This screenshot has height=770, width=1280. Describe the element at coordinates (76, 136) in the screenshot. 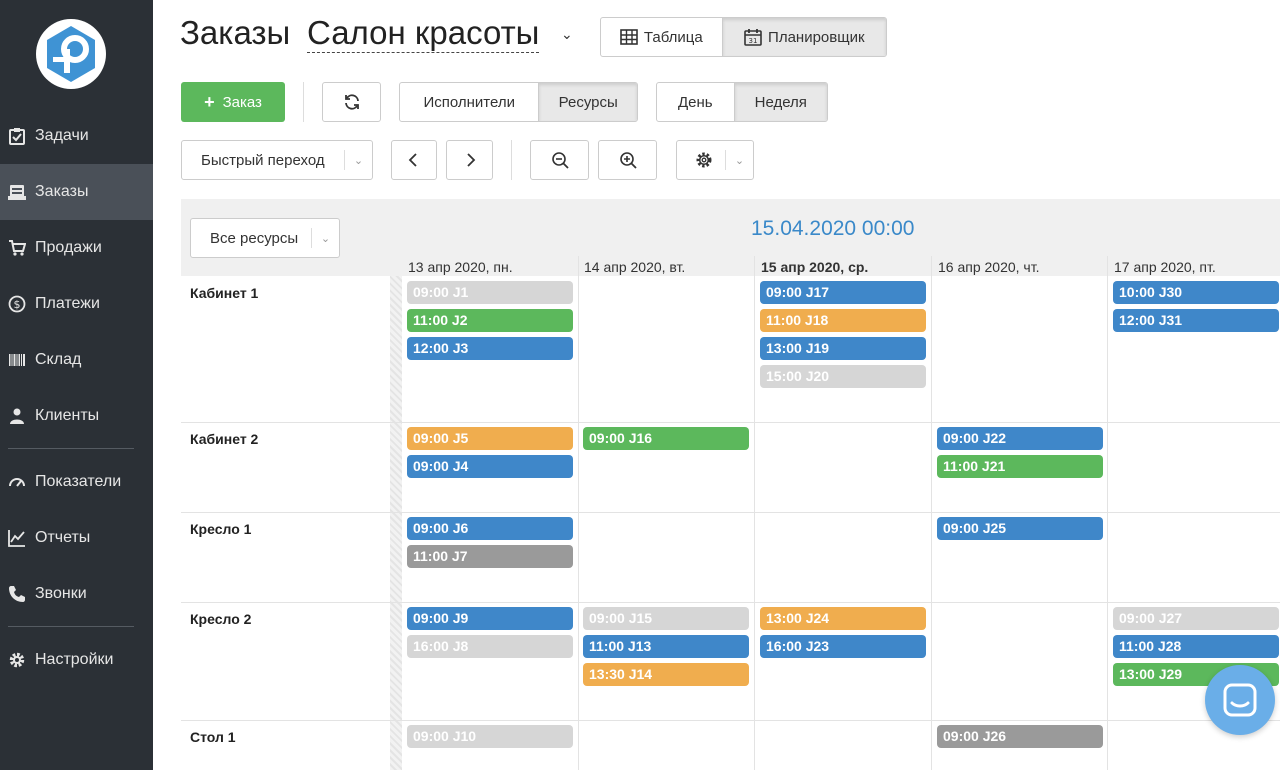

I see `sidebar-item-tasks: Задачи` at that location.